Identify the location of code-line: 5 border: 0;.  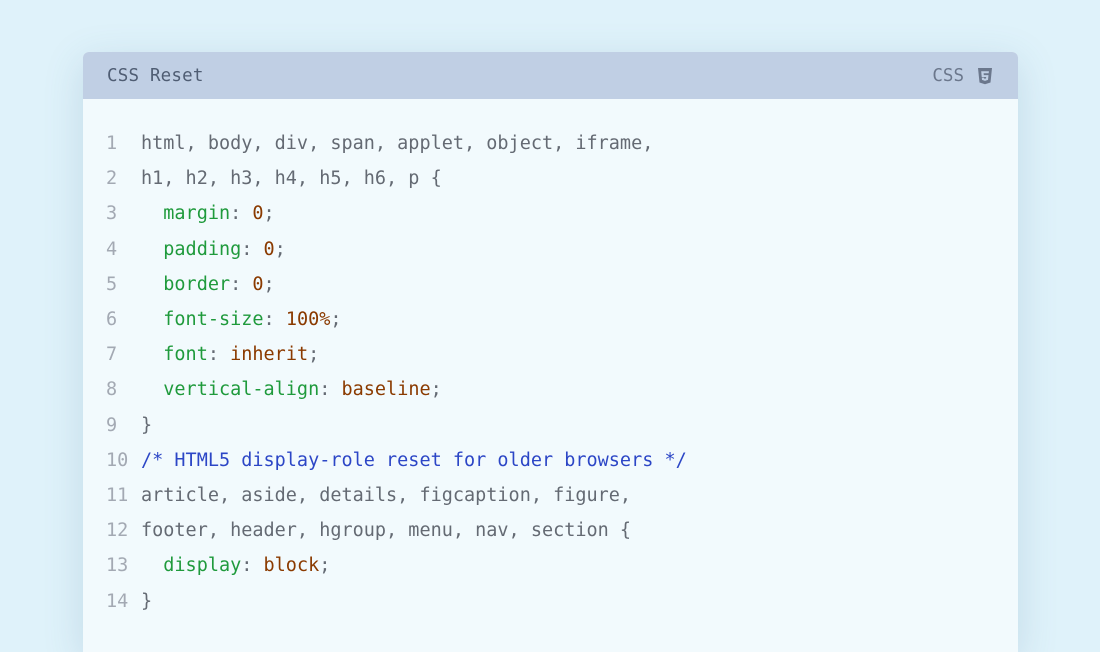
(550, 284).